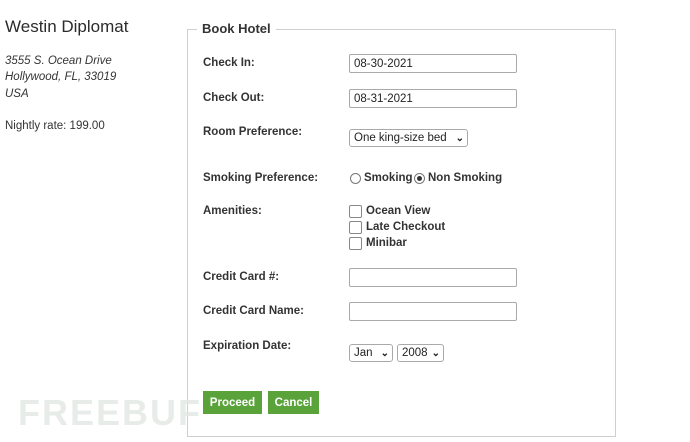 This screenshot has width=690, height=442. What do you see at coordinates (355, 178) in the screenshot?
I see `smoking-radio` at bounding box center [355, 178].